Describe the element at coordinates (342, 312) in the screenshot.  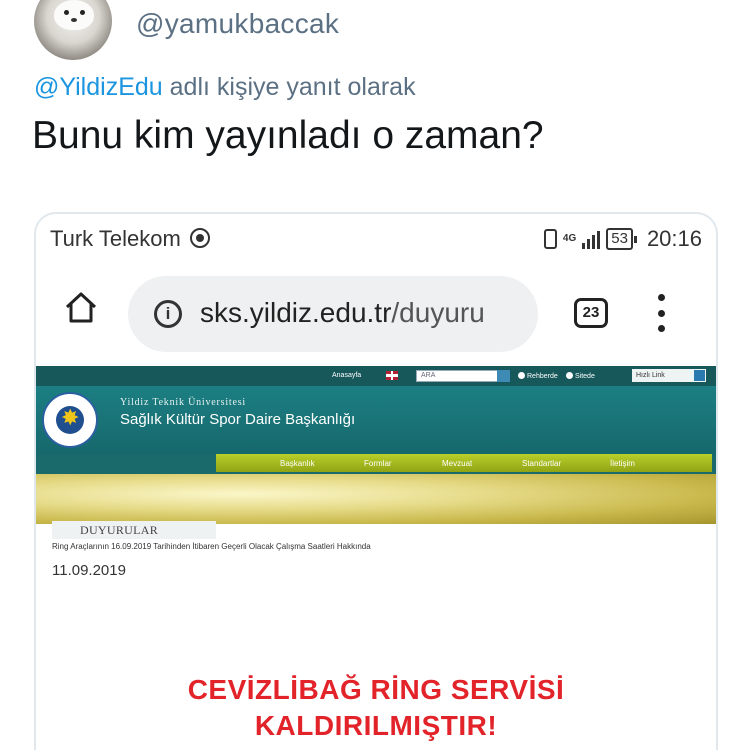
I see `url-text: sks.yildiz.edu.tr/duyuru` at that location.